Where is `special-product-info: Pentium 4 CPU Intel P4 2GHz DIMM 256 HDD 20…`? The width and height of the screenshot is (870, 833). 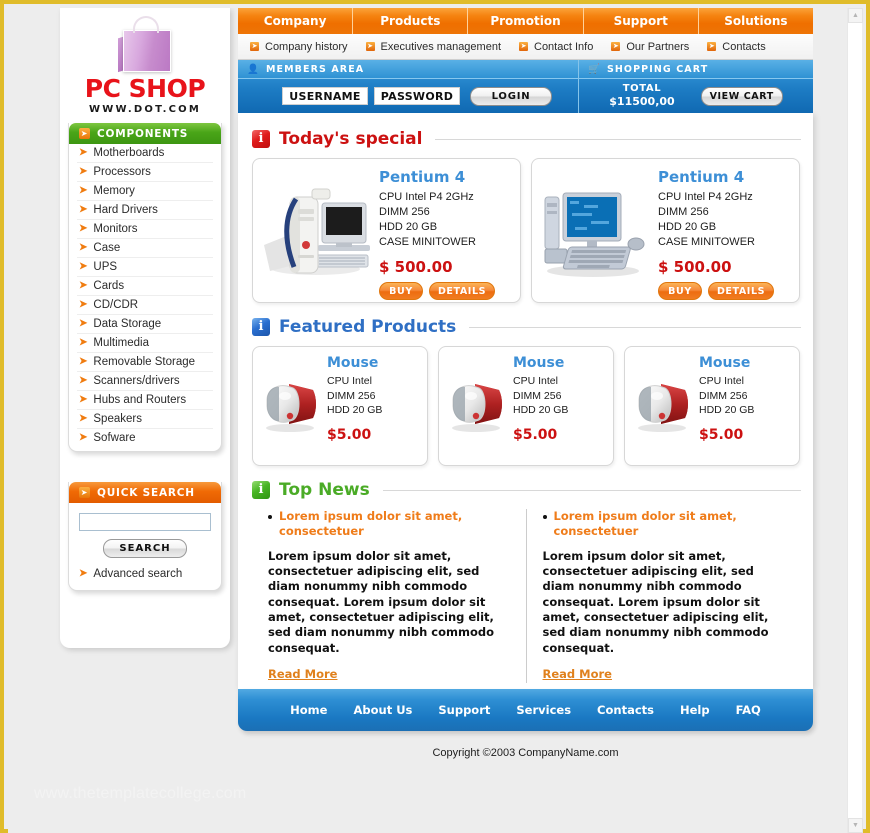 special-product-info: Pentium 4 CPU Intel P4 2GHz DIMM 256 HDD 20… is located at coordinates (728, 230).